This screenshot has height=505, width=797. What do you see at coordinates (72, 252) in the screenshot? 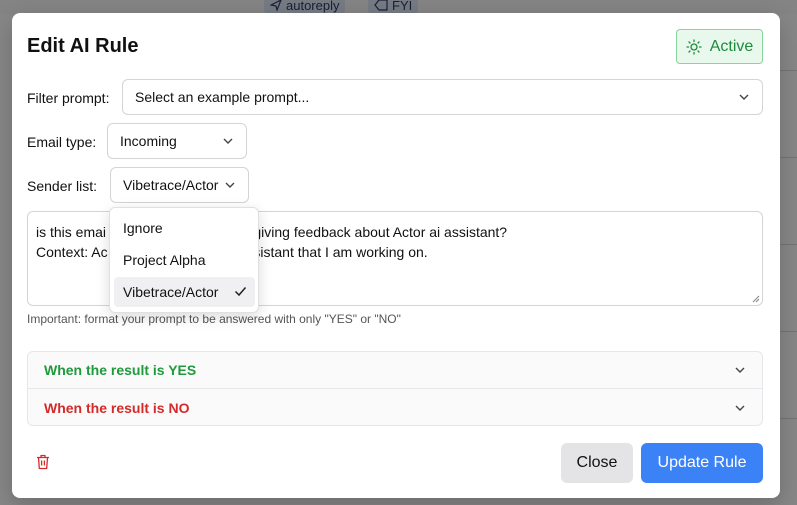
I see `prompt-line-2-start: Context: Ac` at bounding box center [72, 252].